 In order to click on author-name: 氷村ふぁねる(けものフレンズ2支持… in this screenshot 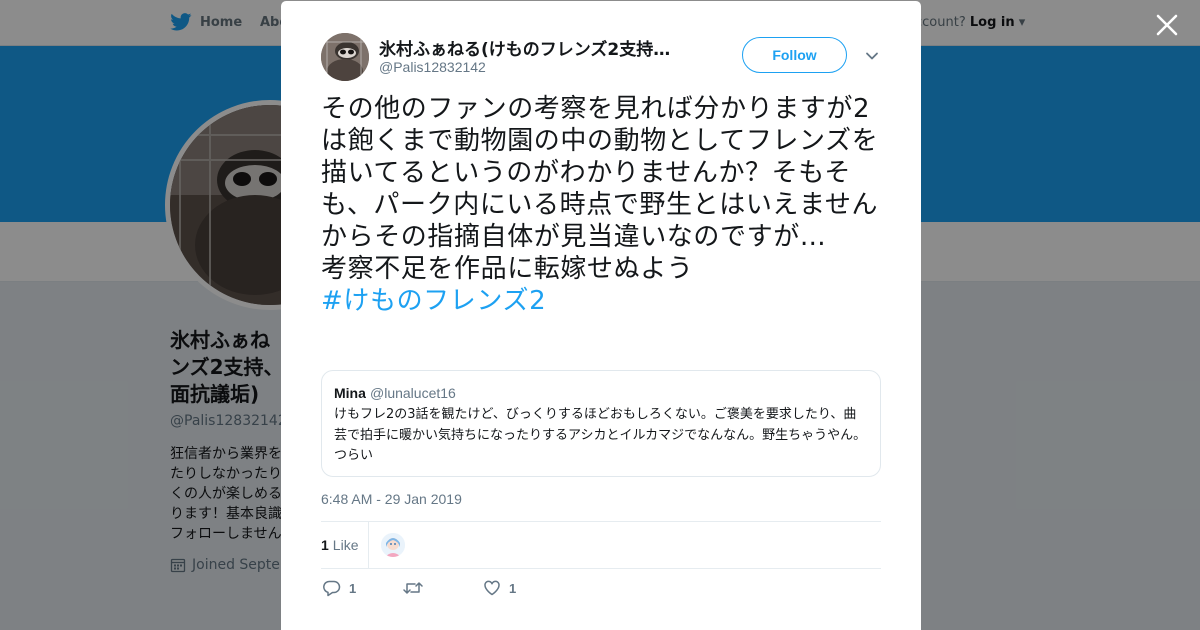, I will do `click(534, 47)`.